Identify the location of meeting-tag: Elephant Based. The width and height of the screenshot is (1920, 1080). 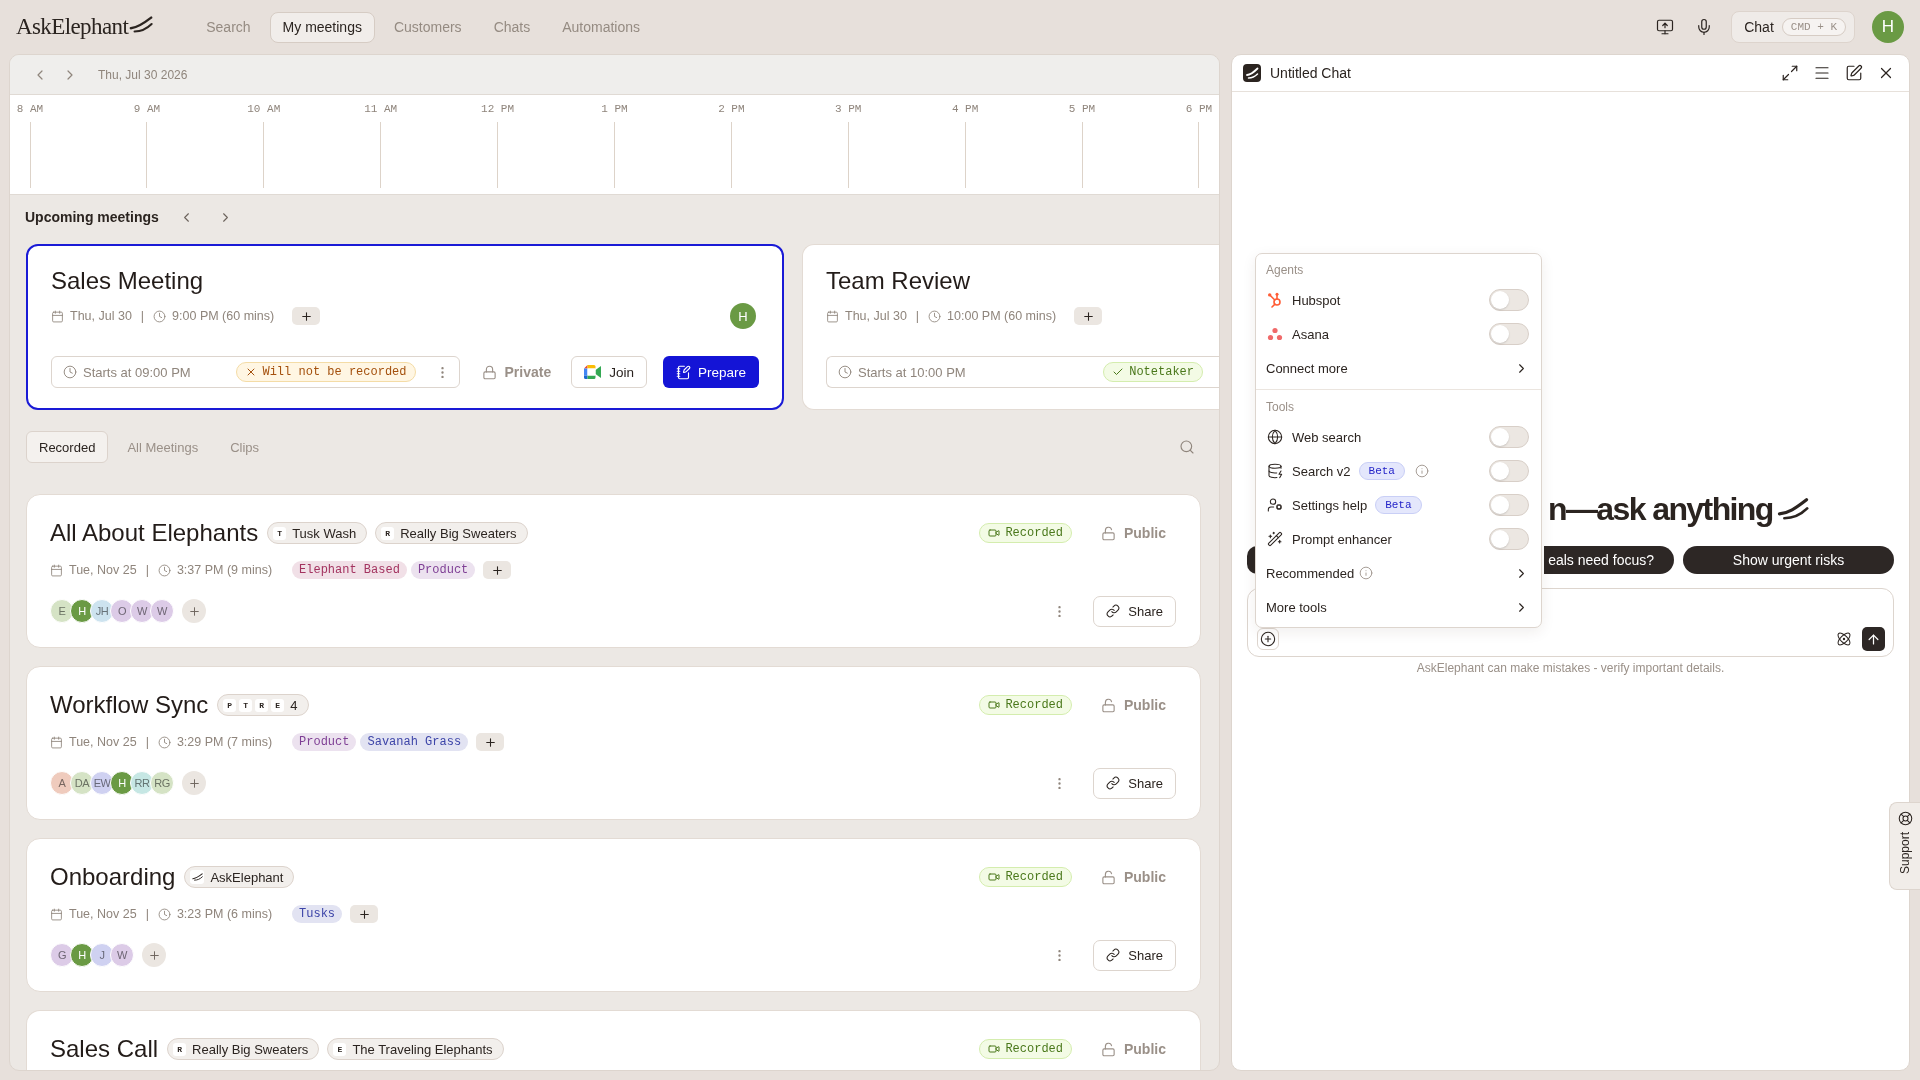
(349, 570).